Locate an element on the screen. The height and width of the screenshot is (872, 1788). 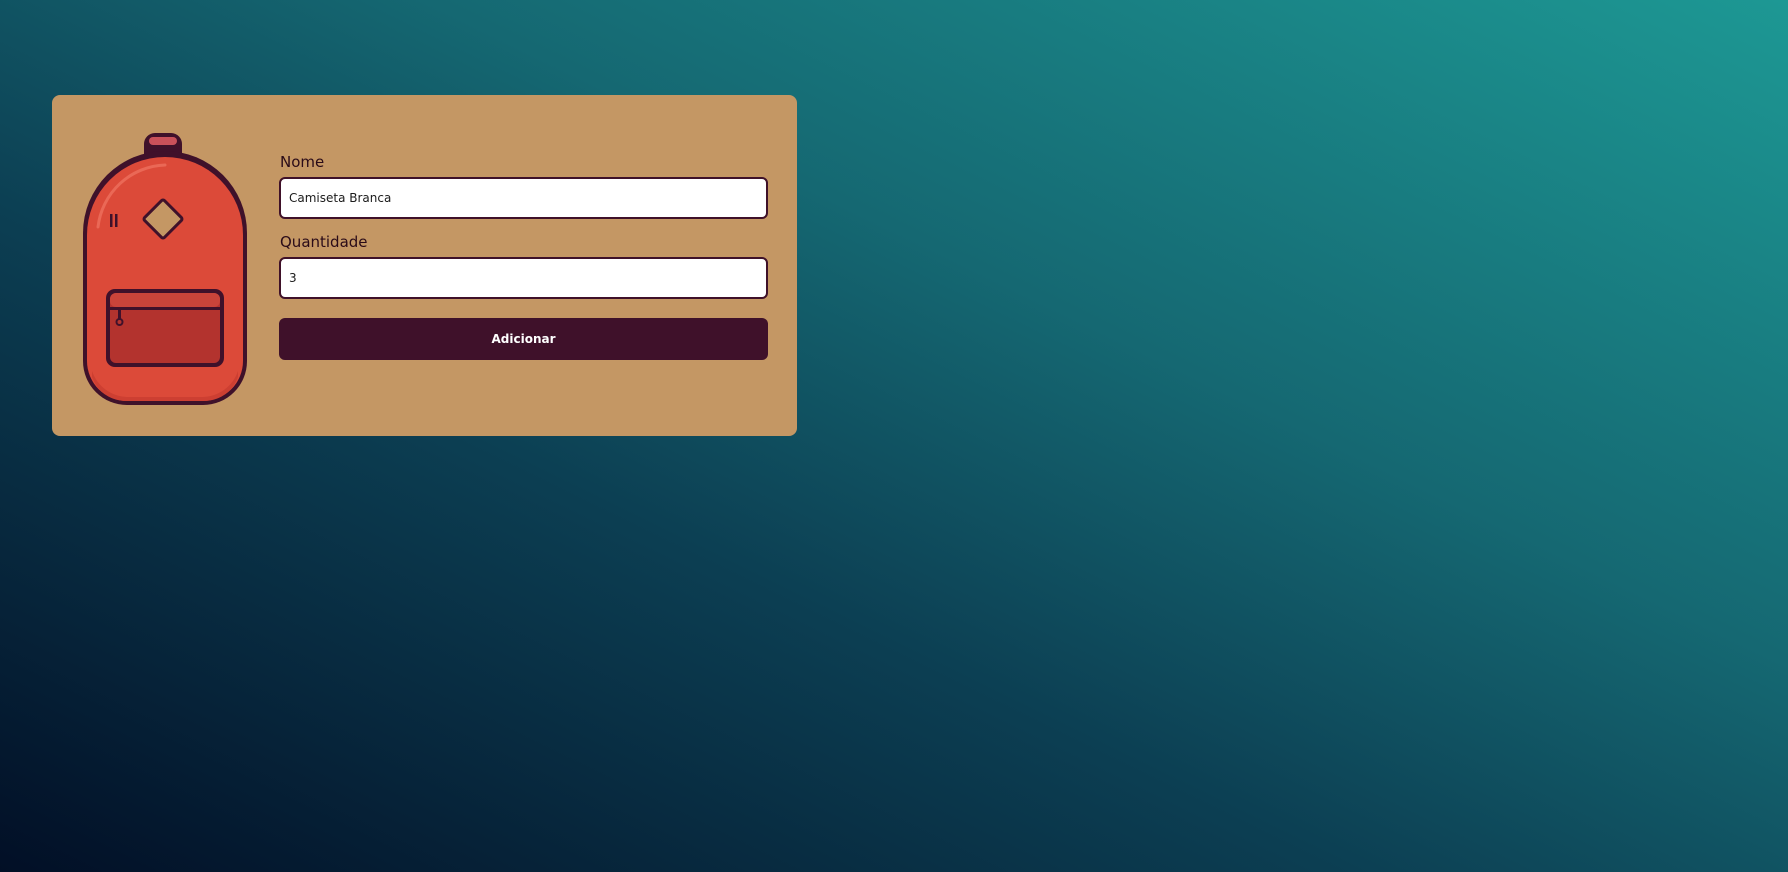
add-item-form: Nome Quantidade Adicionar is located at coordinates (523, 256).